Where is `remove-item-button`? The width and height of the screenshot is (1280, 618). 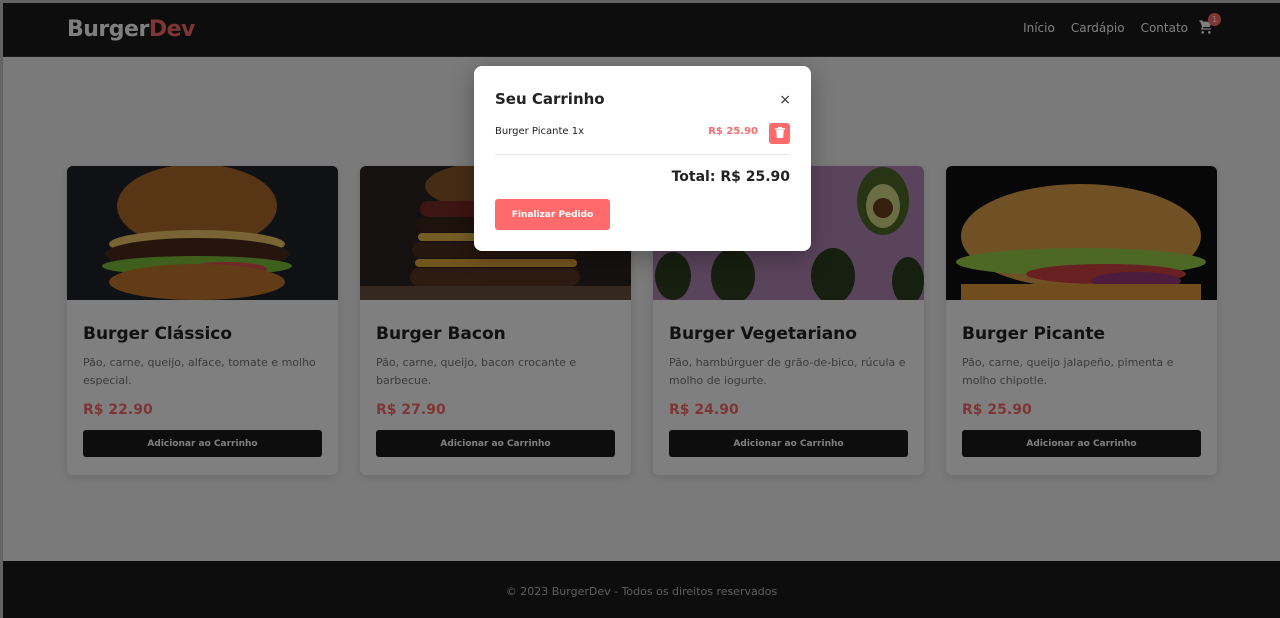
remove-item-button is located at coordinates (779, 133).